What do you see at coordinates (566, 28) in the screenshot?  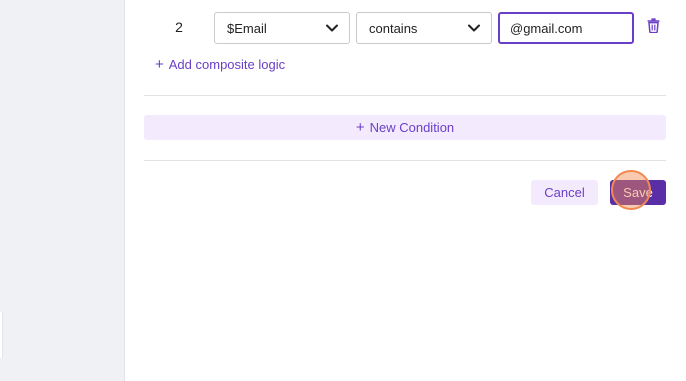 I see `condition-value-input` at bounding box center [566, 28].